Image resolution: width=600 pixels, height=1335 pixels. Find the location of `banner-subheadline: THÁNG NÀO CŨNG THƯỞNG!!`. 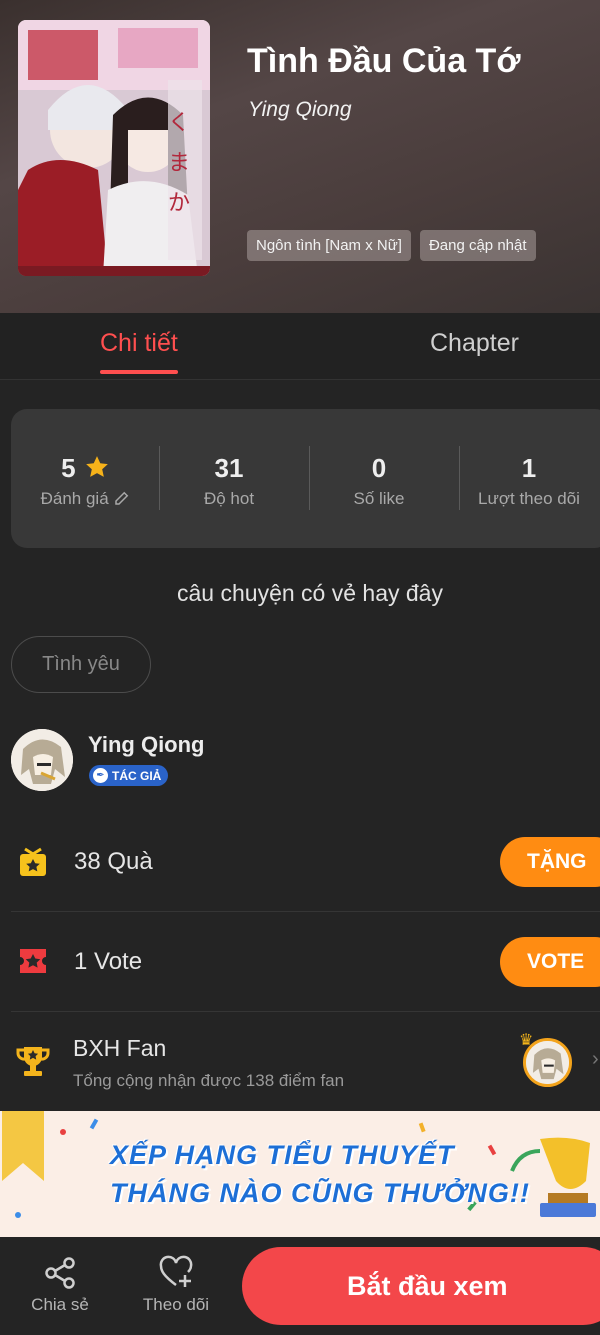

banner-subheadline: THÁNG NÀO CŨNG THƯỞNG!! is located at coordinates (320, 1193).